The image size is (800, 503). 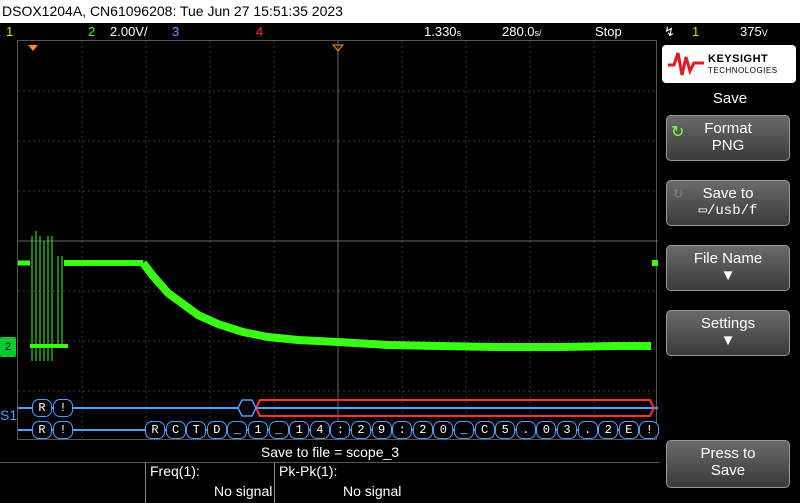 I want to click on save-status-message: Save to file = scope_3, so click(x=330, y=452).